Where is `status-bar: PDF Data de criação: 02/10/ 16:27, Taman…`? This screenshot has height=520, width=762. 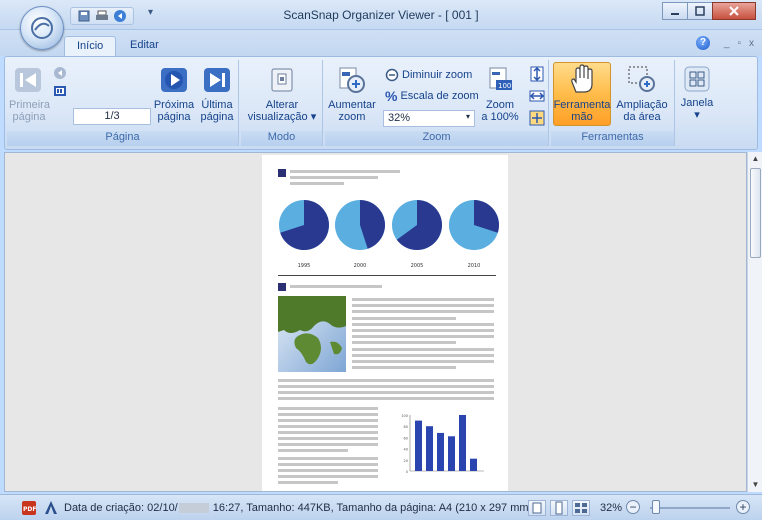 status-bar: PDF Data de criação: 02/10/ 16:27, Taman… is located at coordinates (381, 507).